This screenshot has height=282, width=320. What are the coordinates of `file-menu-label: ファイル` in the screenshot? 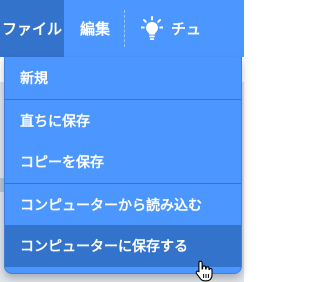 It's located at (31, 29).